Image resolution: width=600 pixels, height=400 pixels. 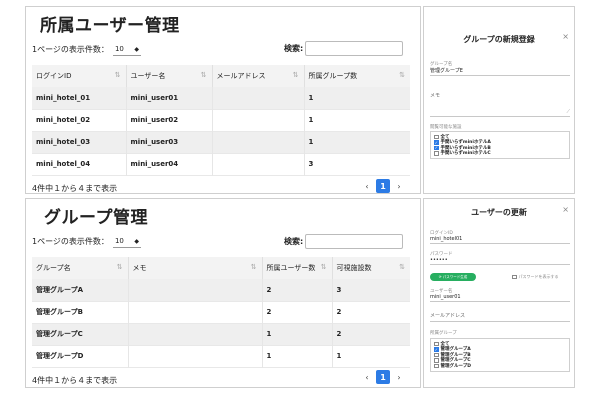 I want to click on table-row: 管理グループA 2 3, so click(x=221, y=290).